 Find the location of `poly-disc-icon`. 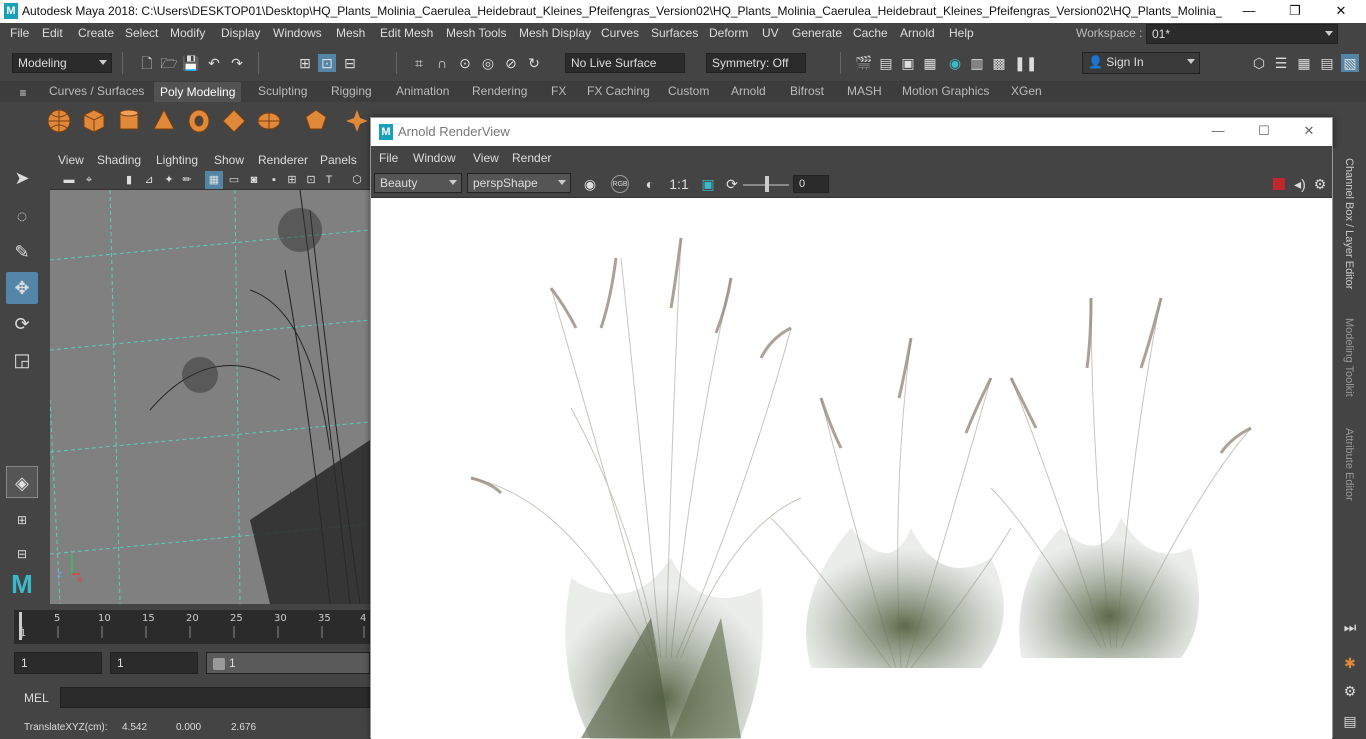

poly-disc-icon is located at coordinates (269, 121).